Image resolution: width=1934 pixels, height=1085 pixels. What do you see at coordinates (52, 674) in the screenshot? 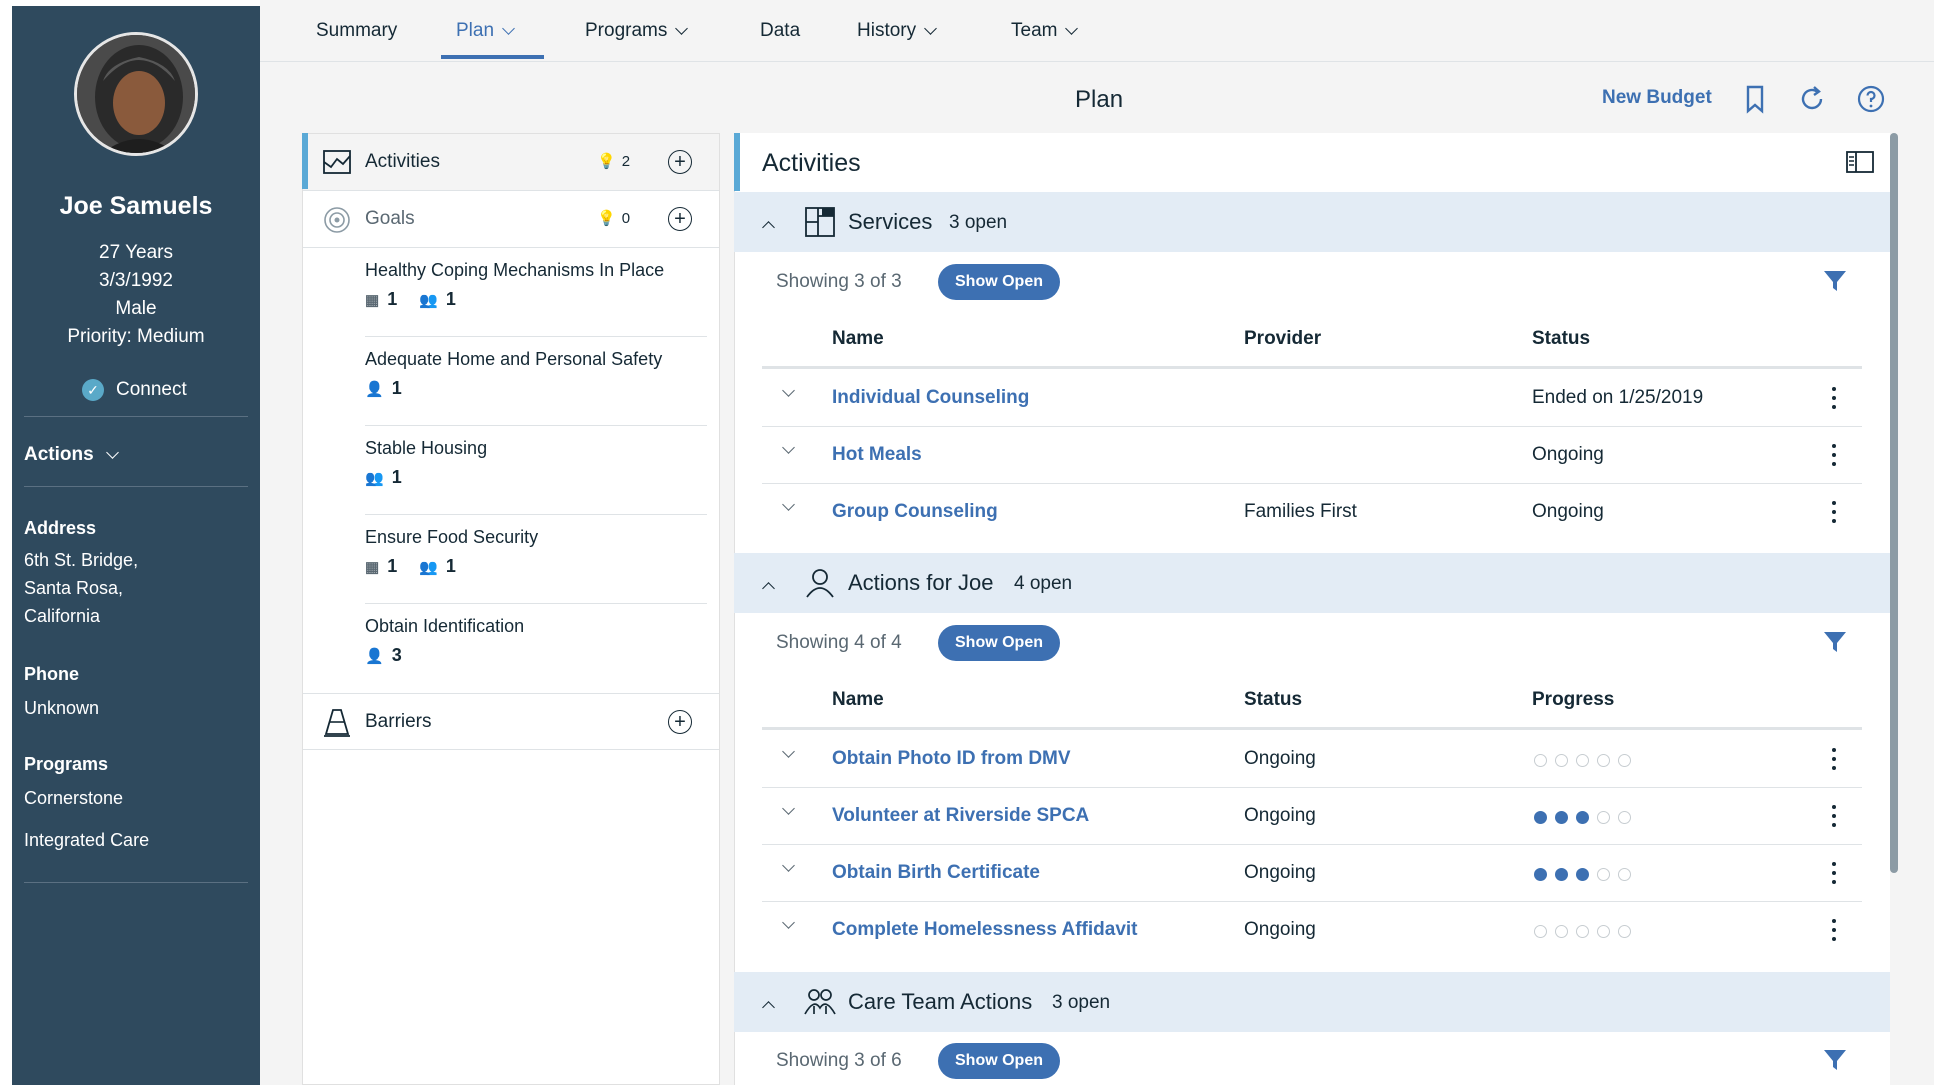
I see `phone-label: Phone` at bounding box center [52, 674].